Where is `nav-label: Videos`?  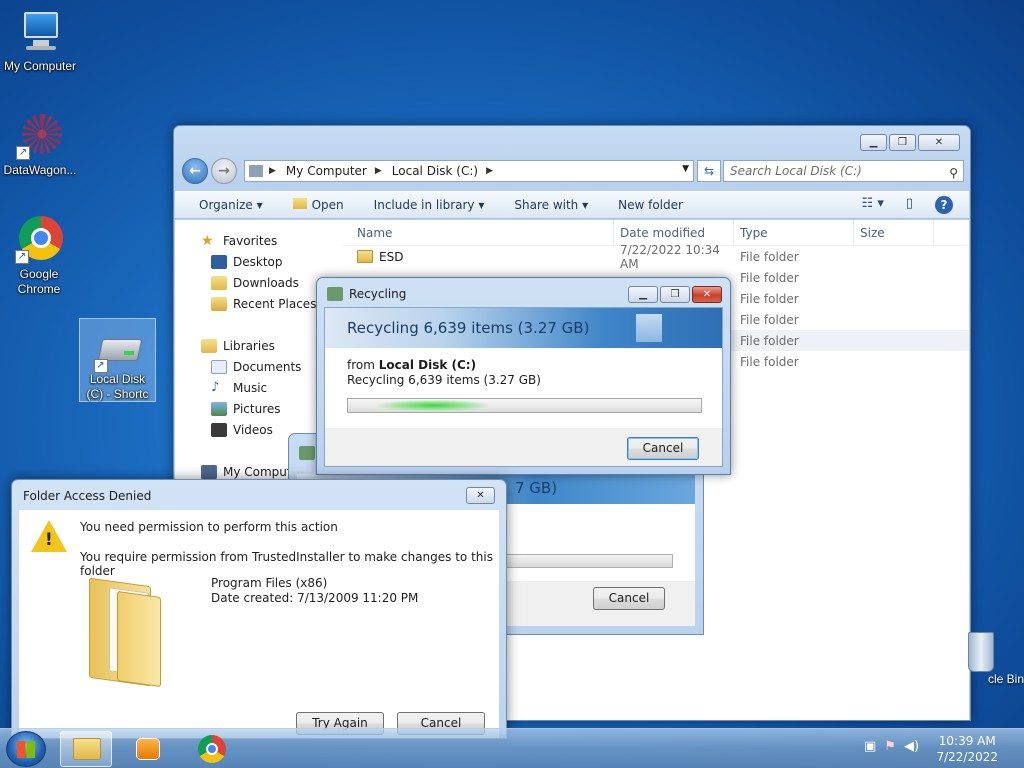
nav-label: Videos is located at coordinates (253, 429).